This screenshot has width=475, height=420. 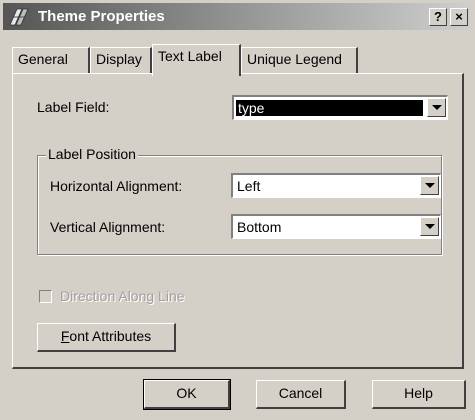 What do you see at coordinates (187, 394) in the screenshot?
I see `ok-button: OK` at bounding box center [187, 394].